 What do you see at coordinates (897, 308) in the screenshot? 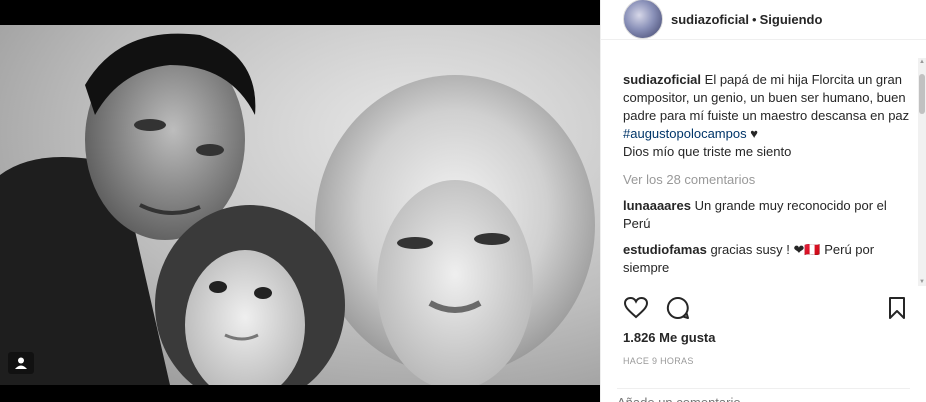
I see `bookmark-icon` at bounding box center [897, 308].